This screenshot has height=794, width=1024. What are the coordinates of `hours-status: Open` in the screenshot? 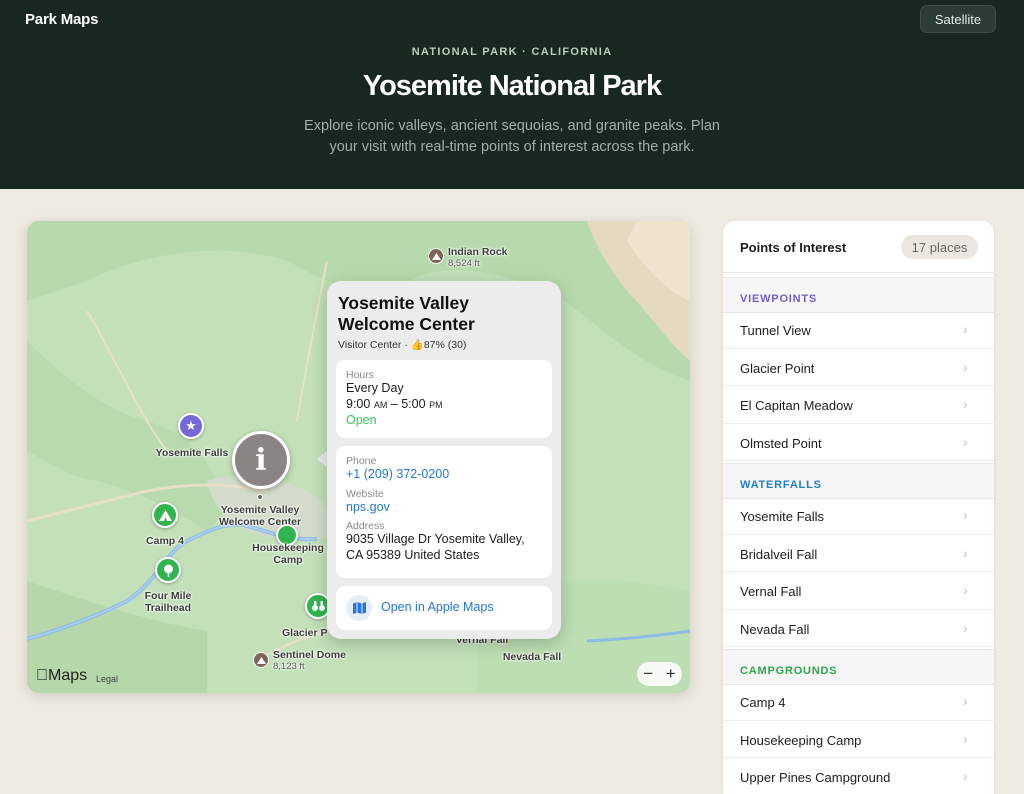 It's located at (361, 420).